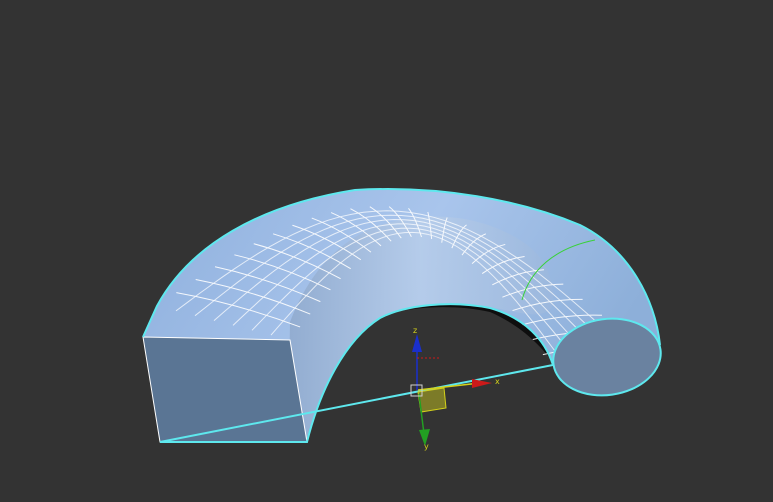  Describe the element at coordinates (497, 381) in the screenshot. I see `x-axis-label: x` at that location.